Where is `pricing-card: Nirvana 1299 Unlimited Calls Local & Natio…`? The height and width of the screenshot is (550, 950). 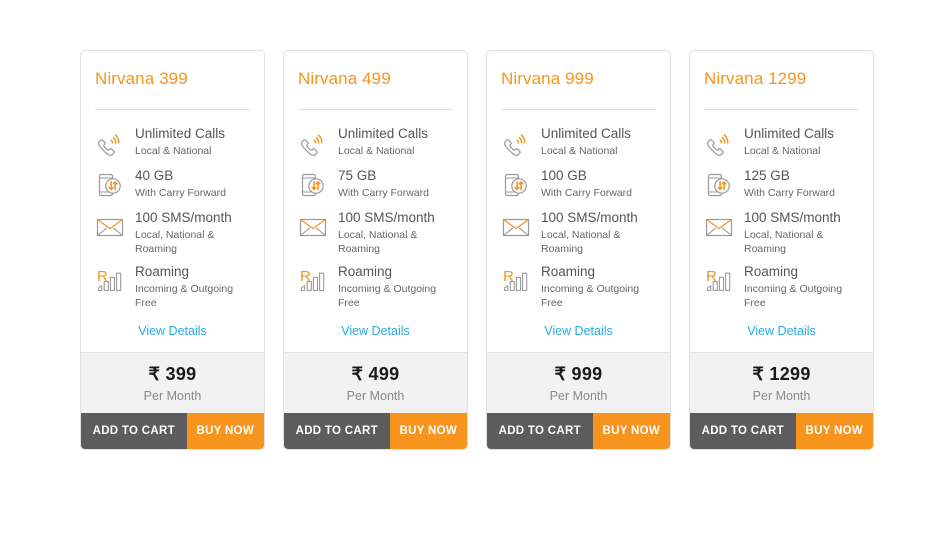
pricing-card: Nirvana 1299 Unlimited Calls Local & Natio… is located at coordinates (781, 250).